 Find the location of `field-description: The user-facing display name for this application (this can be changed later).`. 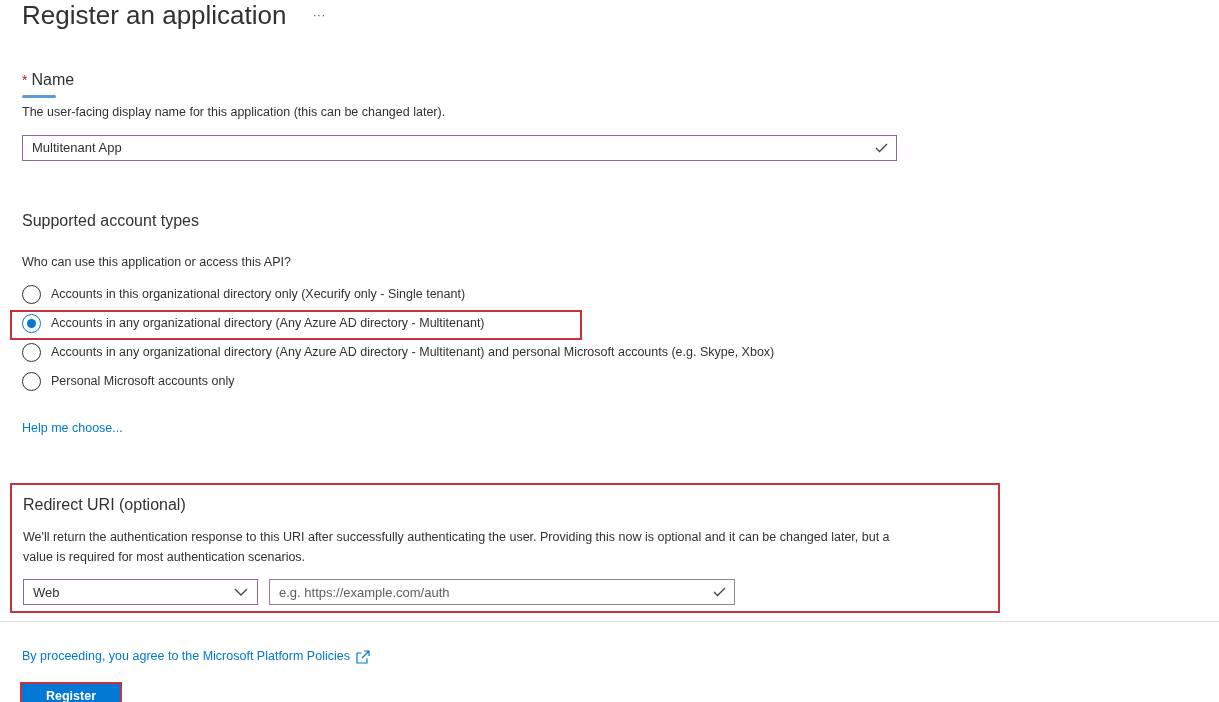

field-description: The user-facing display name for this application (this can be changed later). is located at coordinates (234, 112).